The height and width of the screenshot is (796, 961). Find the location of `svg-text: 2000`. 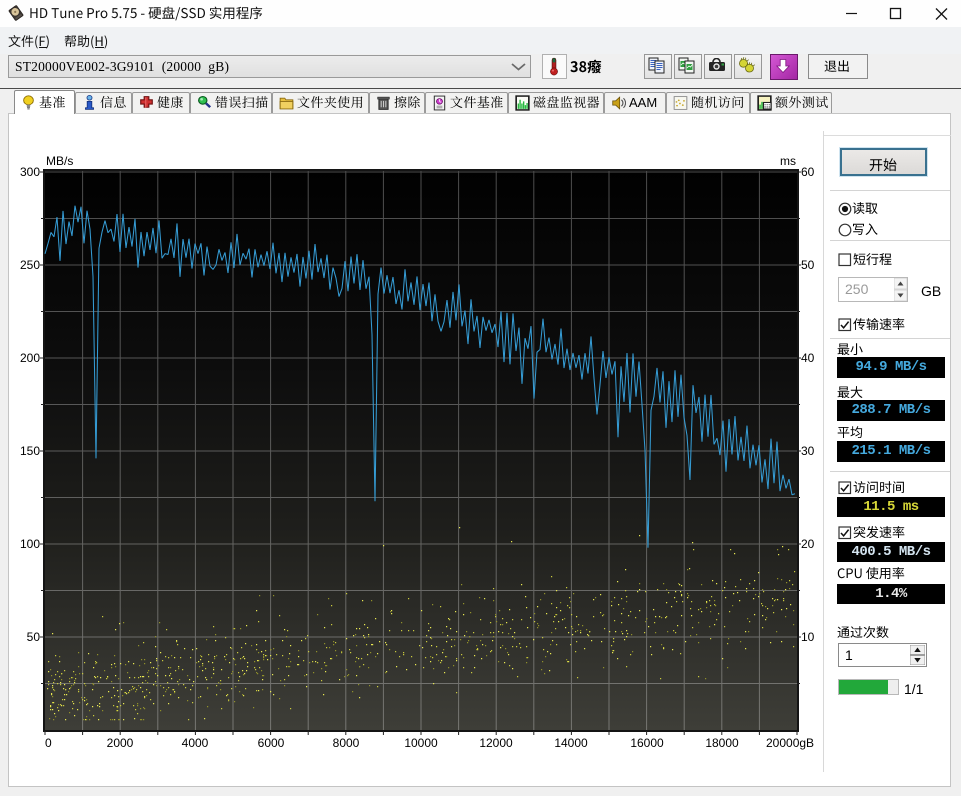

svg-text: 2000 is located at coordinates (120, 743).